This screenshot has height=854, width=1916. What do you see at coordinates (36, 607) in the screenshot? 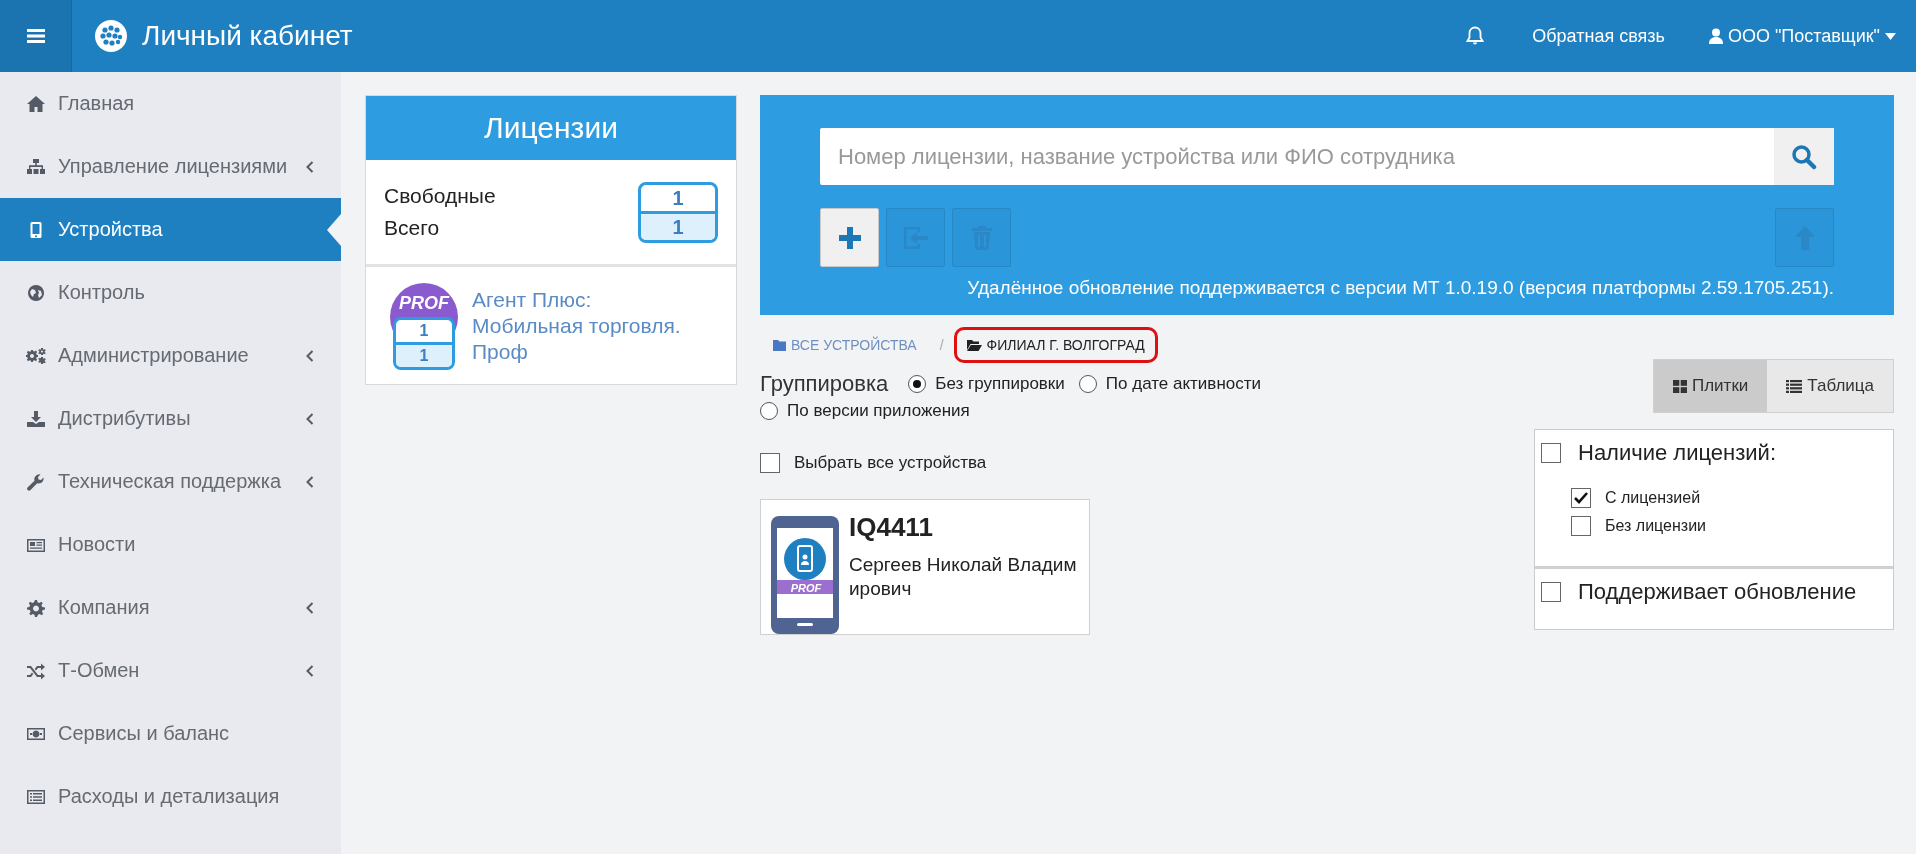
I see `gear-icon` at bounding box center [36, 607].